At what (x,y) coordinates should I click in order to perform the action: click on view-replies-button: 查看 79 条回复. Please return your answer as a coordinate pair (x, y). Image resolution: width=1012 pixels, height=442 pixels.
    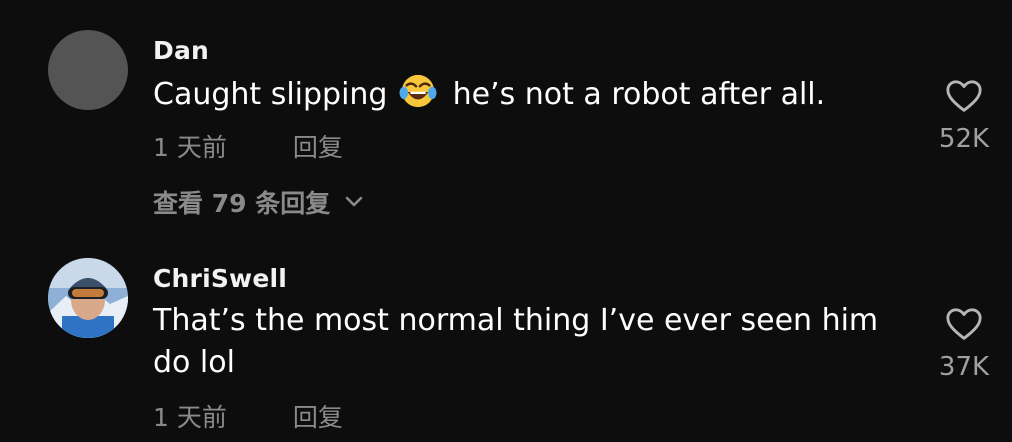
    Looking at the image, I should click on (258, 202).